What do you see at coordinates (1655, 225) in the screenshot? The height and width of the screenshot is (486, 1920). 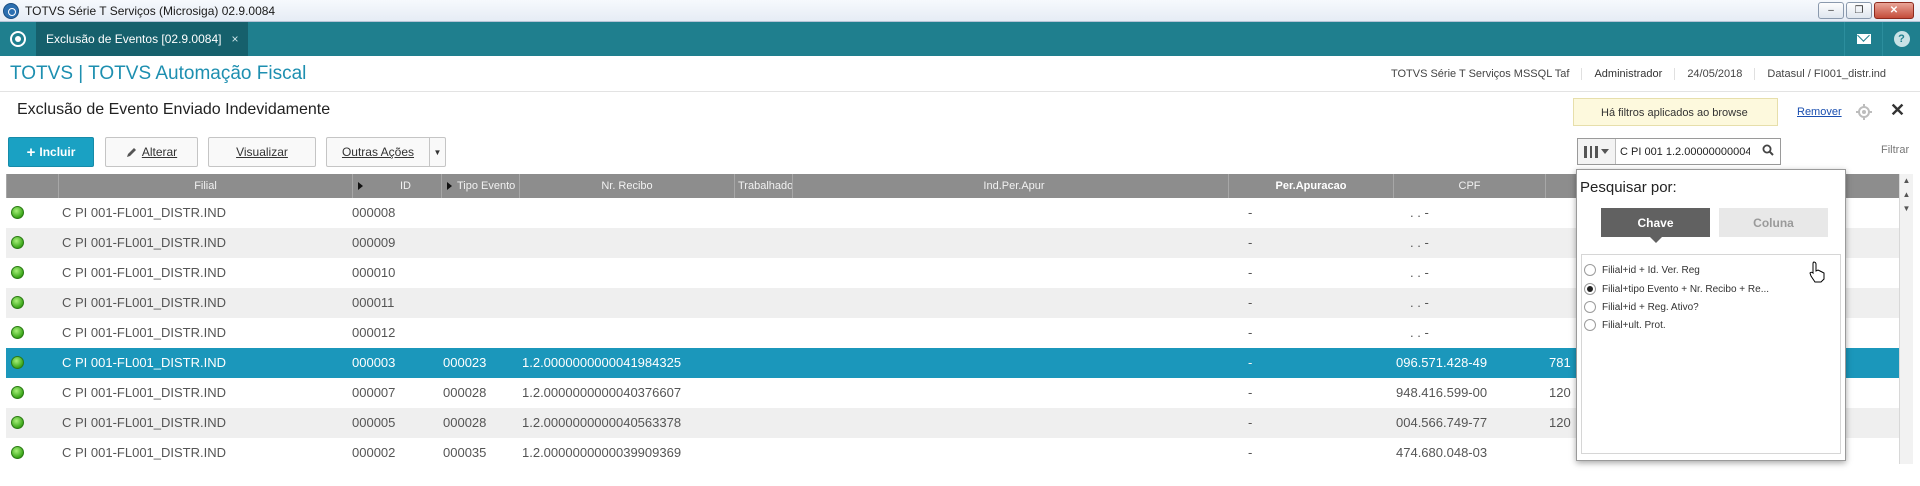 I see `search-mode-chave: Chave` at bounding box center [1655, 225].